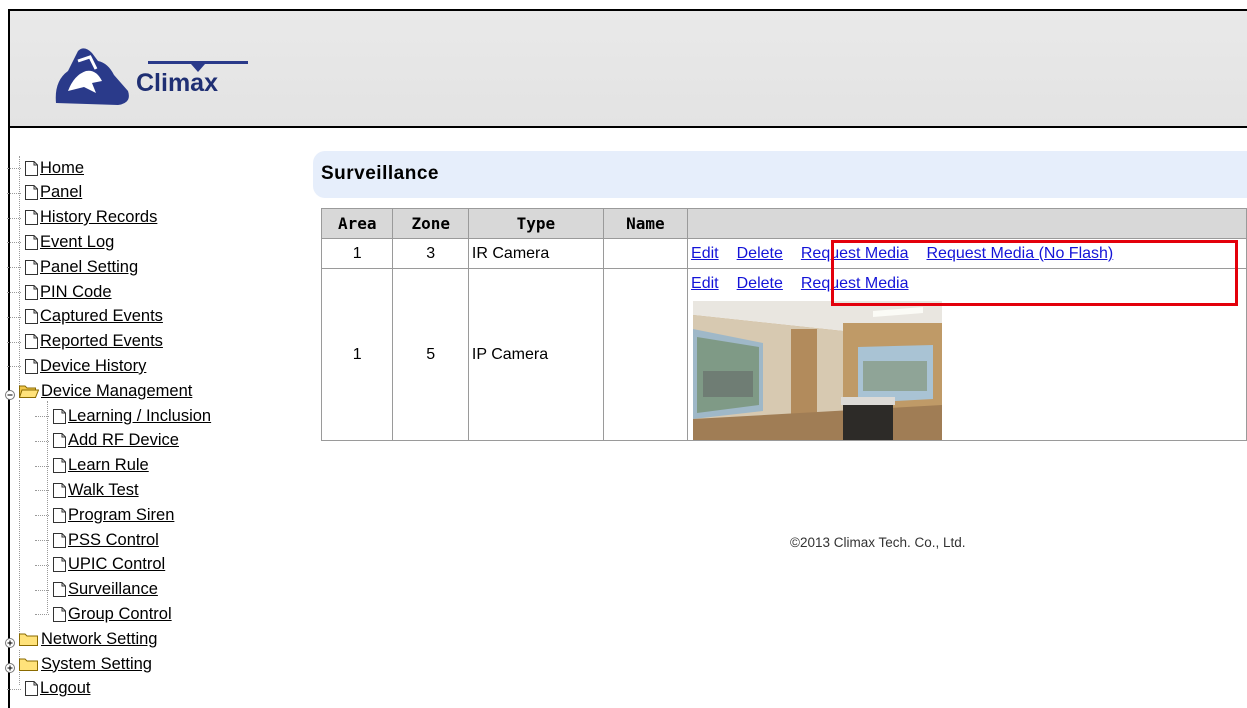 This screenshot has width=1247, height=708. What do you see at coordinates (101, 341) in the screenshot?
I see `sidebar-item-label: Reported Events` at bounding box center [101, 341].